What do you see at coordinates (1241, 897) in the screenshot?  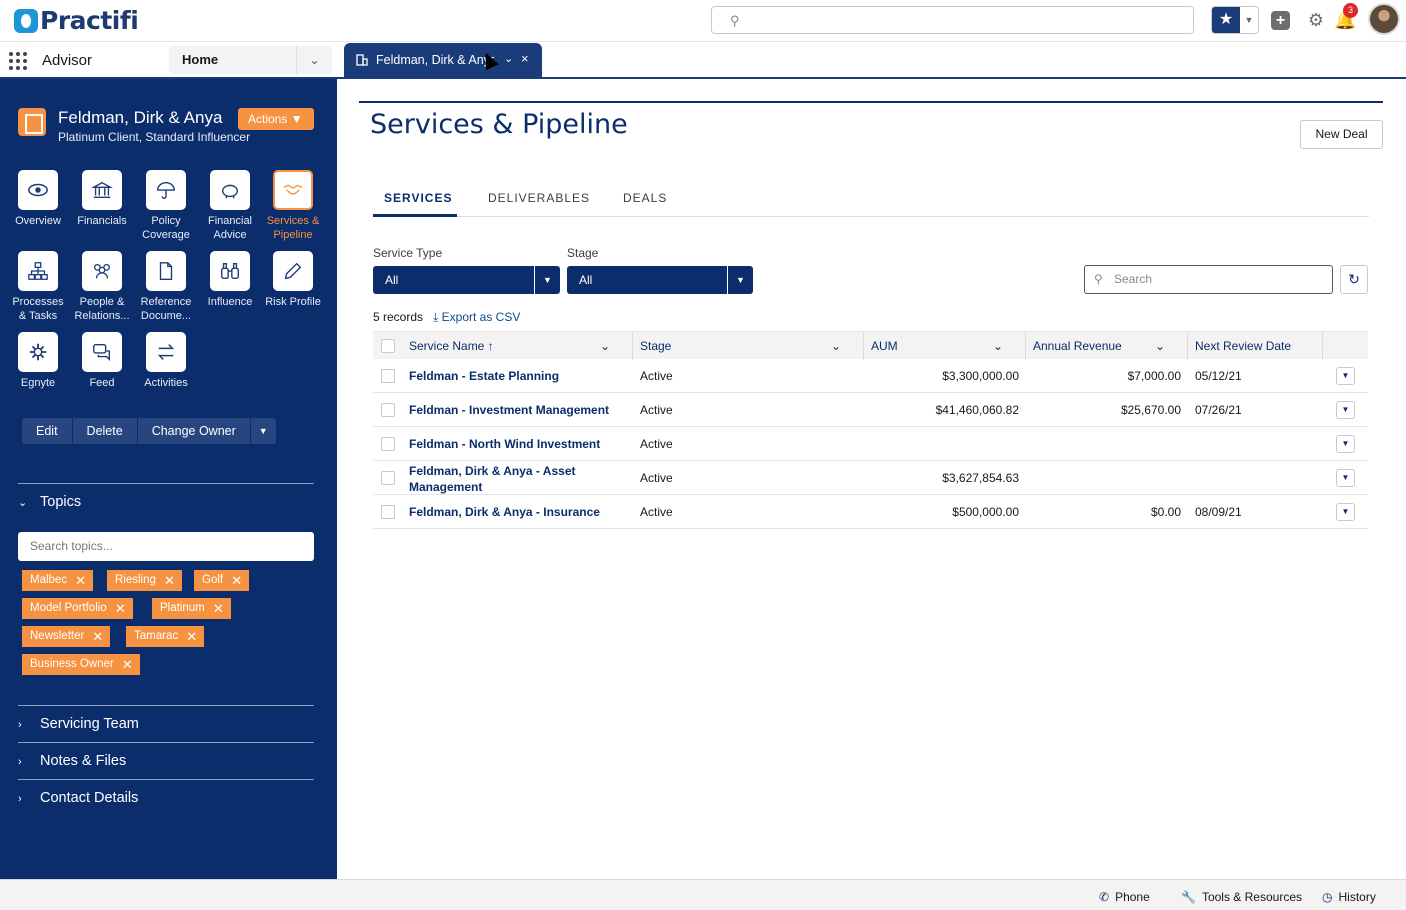 I see `tools-resources-utility: 🔧 Tools & Resources` at bounding box center [1241, 897].